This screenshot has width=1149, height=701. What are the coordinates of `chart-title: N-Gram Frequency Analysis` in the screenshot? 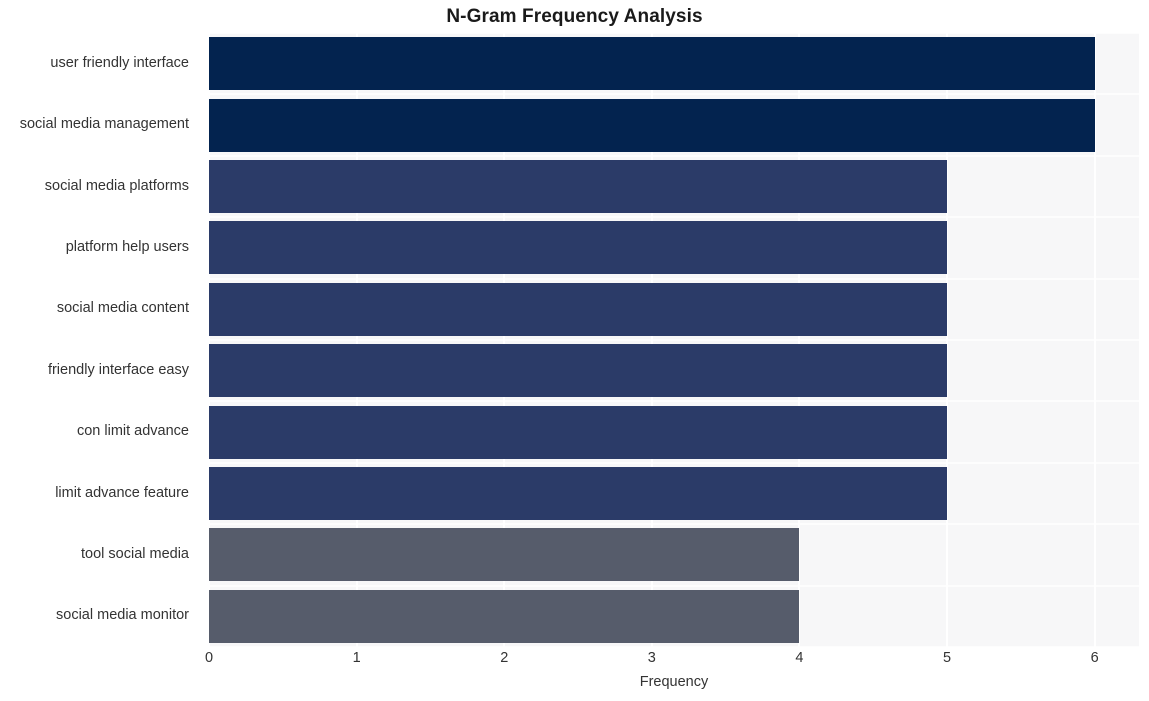 It's located at (574, 16).